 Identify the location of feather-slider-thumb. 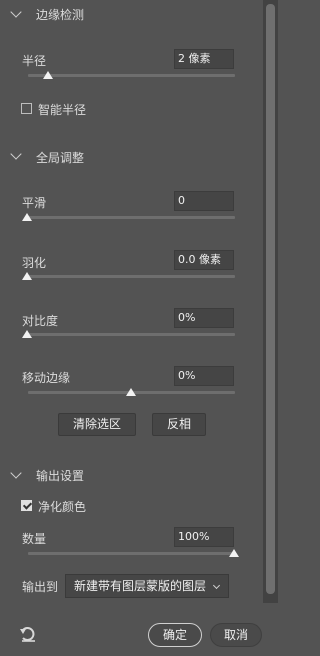
(27, 276).